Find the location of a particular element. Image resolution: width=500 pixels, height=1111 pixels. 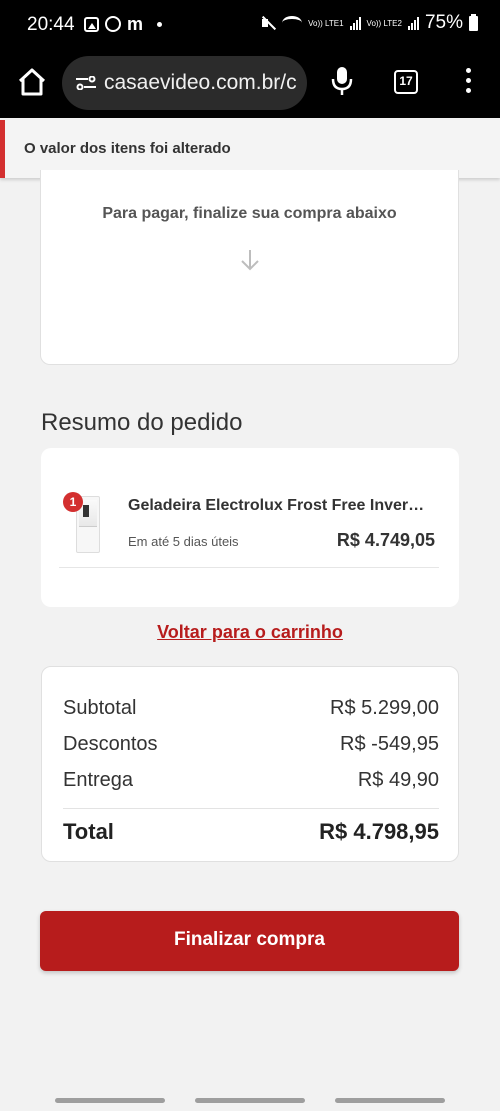

more-menu-icon is located at coordinates (468, 82).